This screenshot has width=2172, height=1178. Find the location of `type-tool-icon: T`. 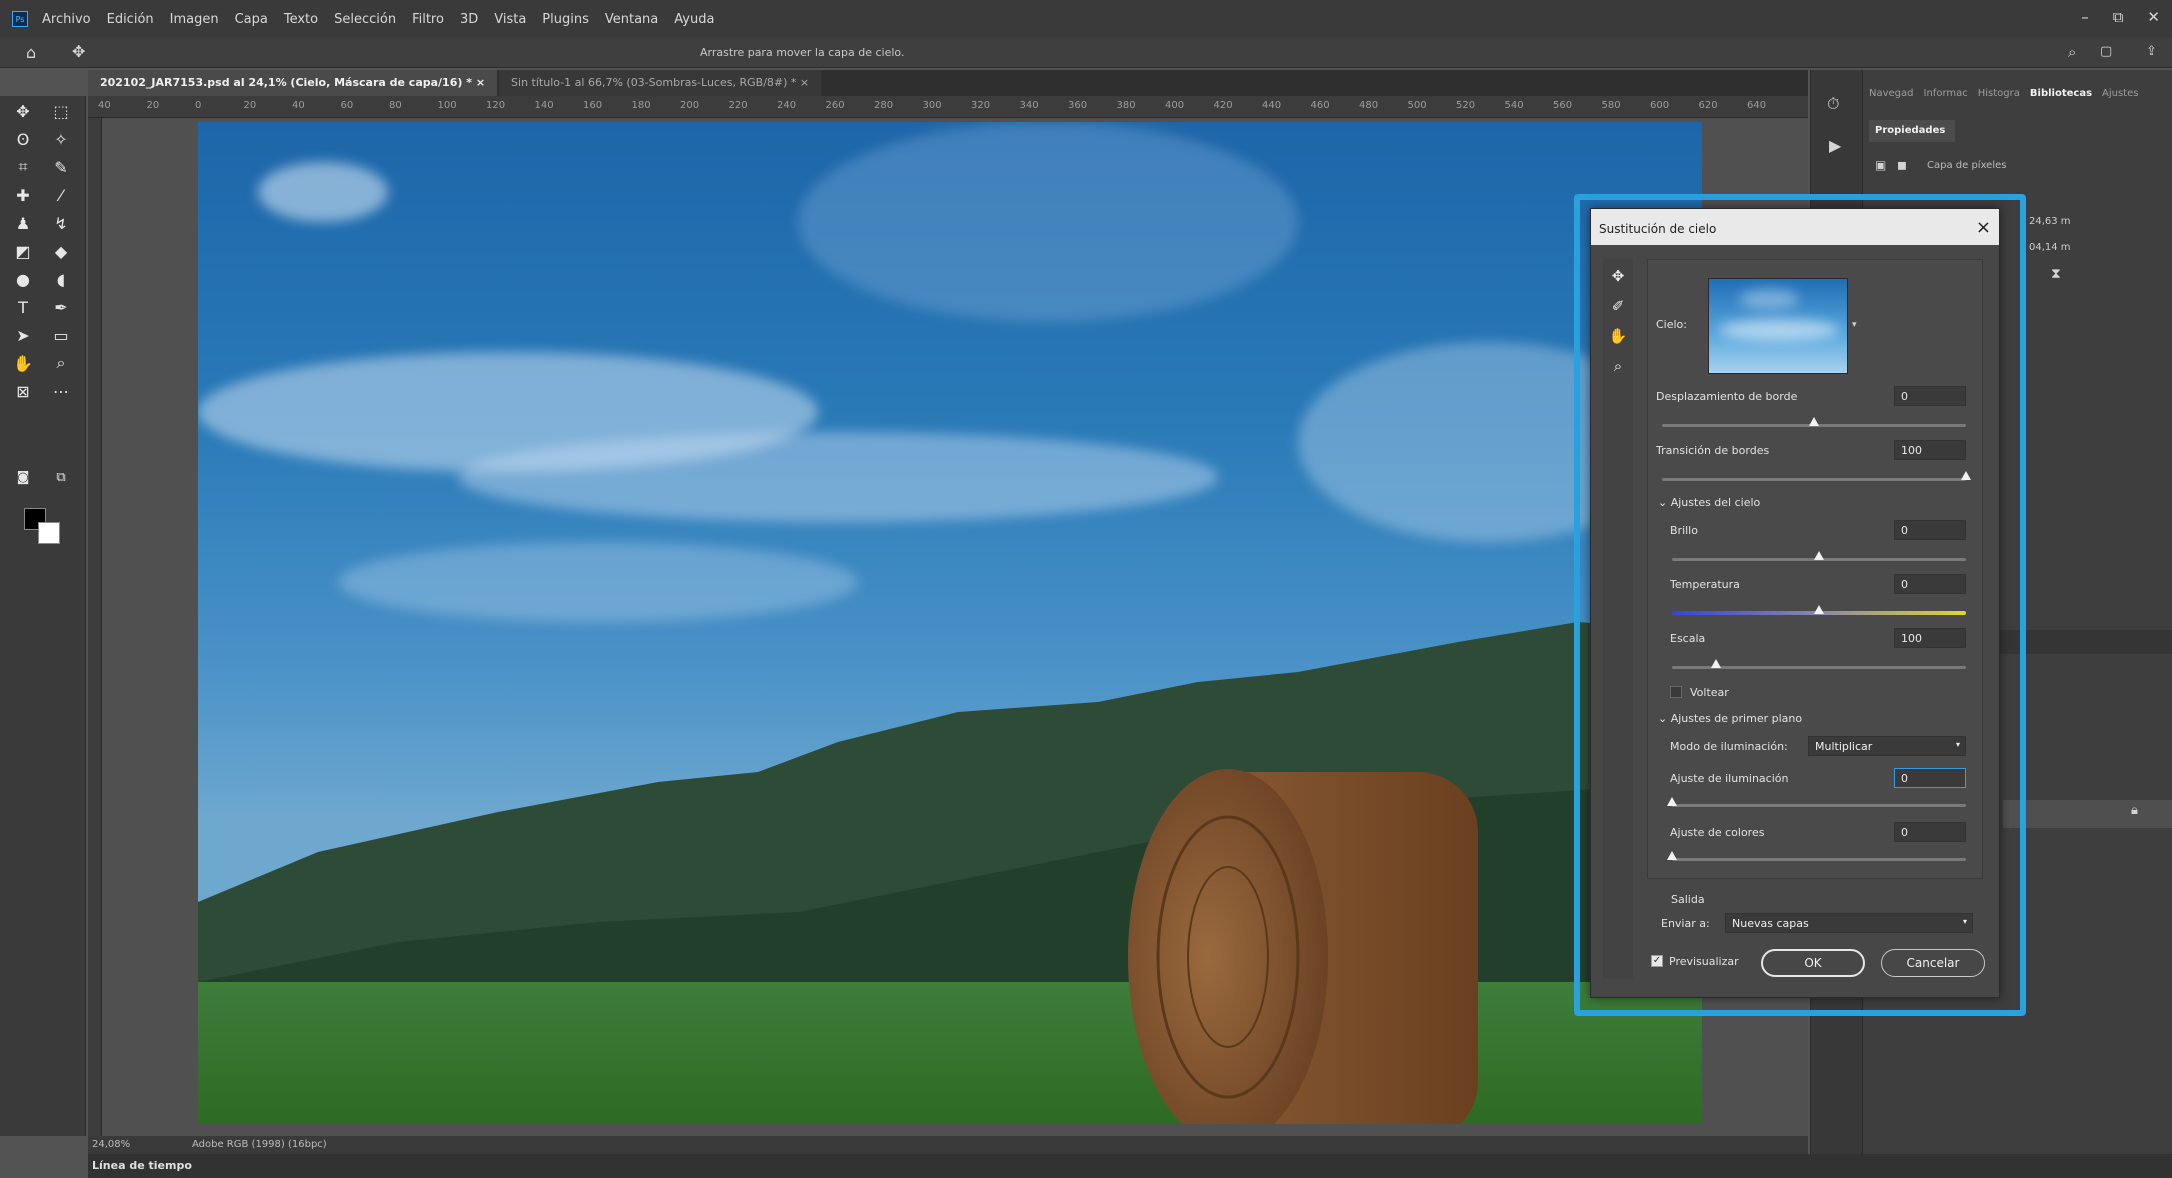

type-tool-icon: T is located at coordinates (23, 307).